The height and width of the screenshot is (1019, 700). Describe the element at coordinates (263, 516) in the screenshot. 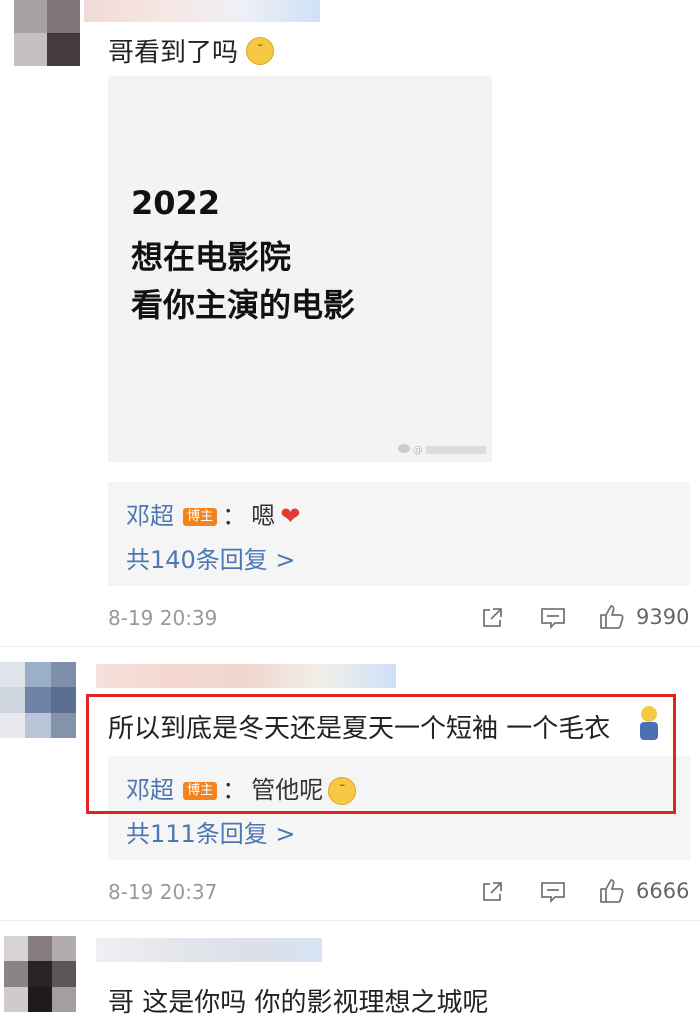

I see `reply-text: 嗯` at that location.